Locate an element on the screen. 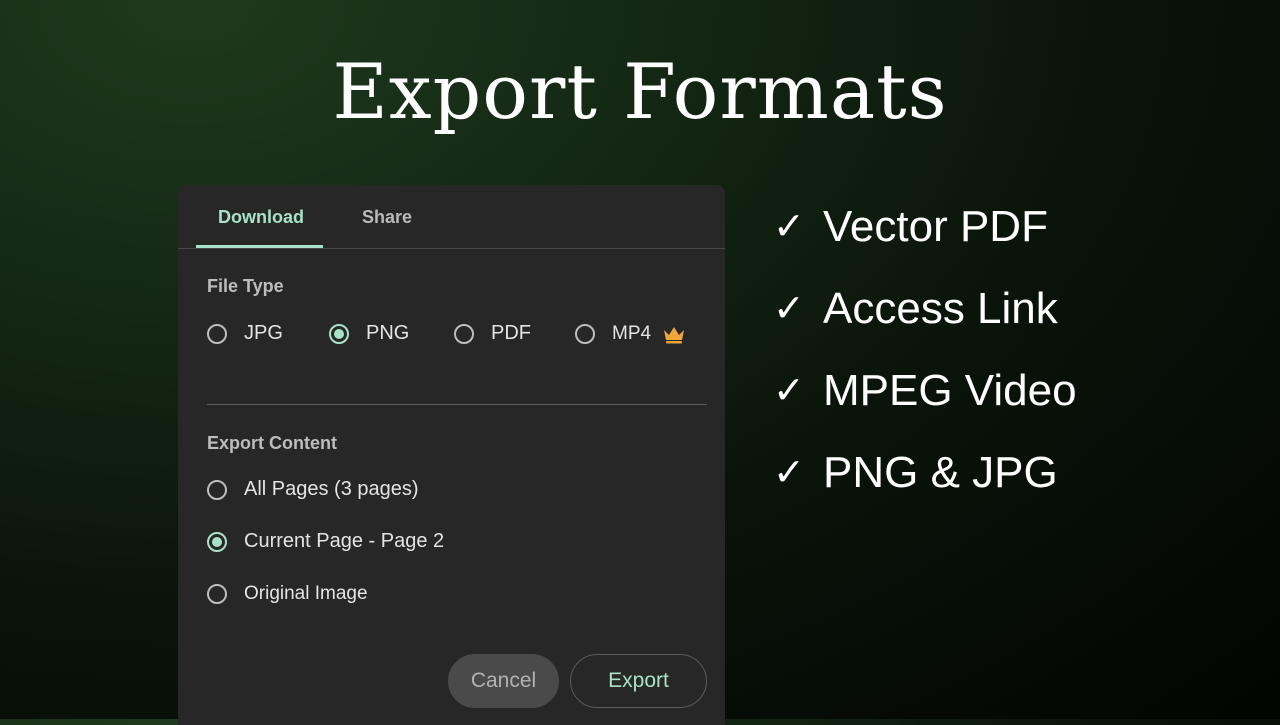 The image size is (1280, 725). option-label-jpg: JPG is located at coordinates (263, 333).